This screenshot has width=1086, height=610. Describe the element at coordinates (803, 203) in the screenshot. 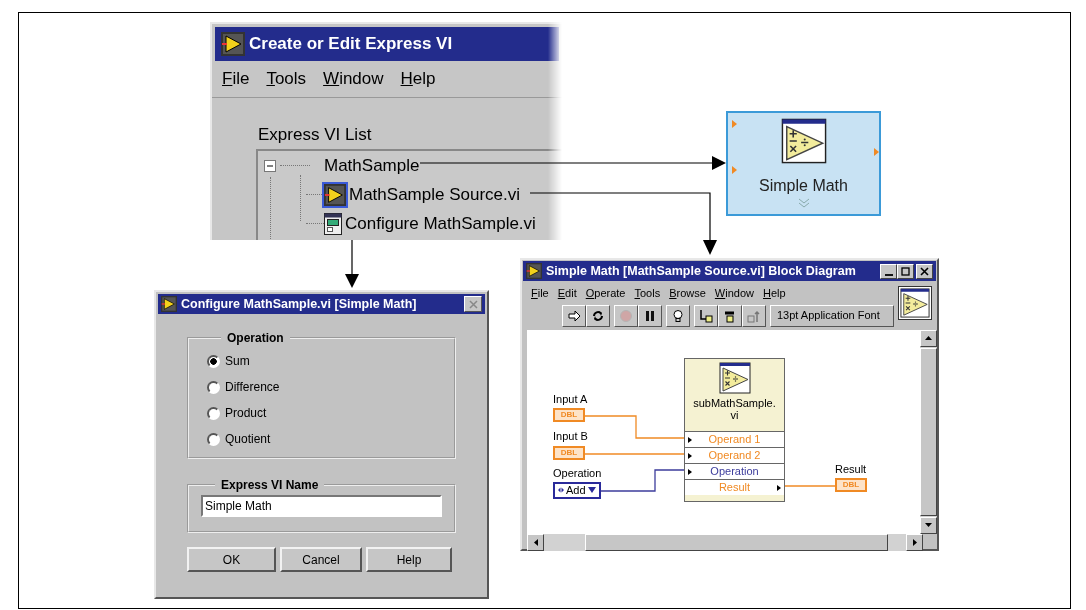

I see `chevron-down-icon` at that location.